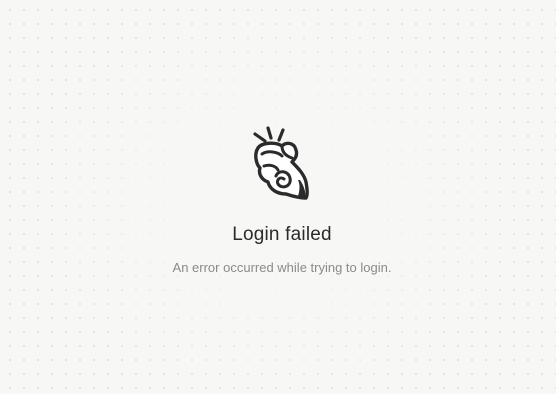 This screenshot has width=556, height=394. Describe the element at coordinates (282, 234) in the screenshot. I see `error-title: Login failed` at that location.